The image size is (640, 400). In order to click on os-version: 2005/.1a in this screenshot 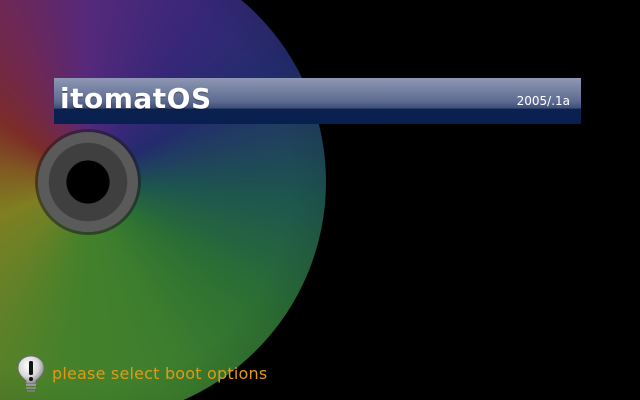, I will do `click(543, 101)`.